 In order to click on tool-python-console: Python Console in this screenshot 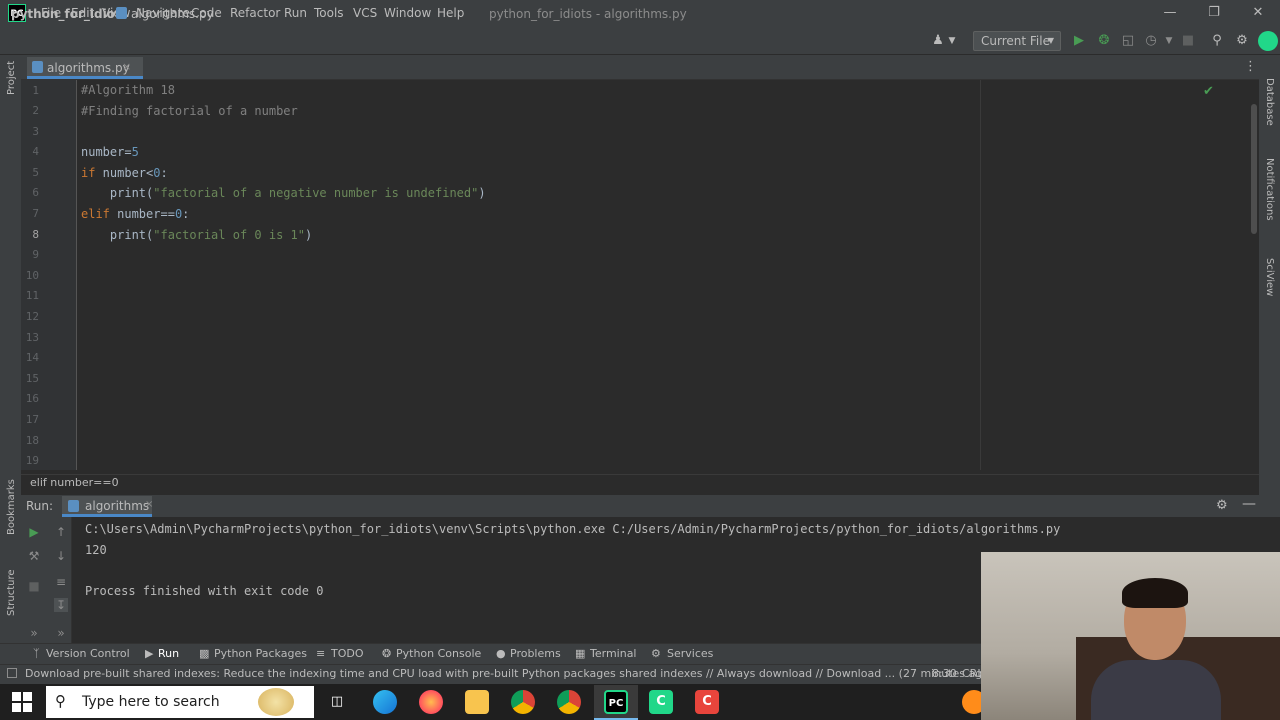, I will do `click(438, 653)`.